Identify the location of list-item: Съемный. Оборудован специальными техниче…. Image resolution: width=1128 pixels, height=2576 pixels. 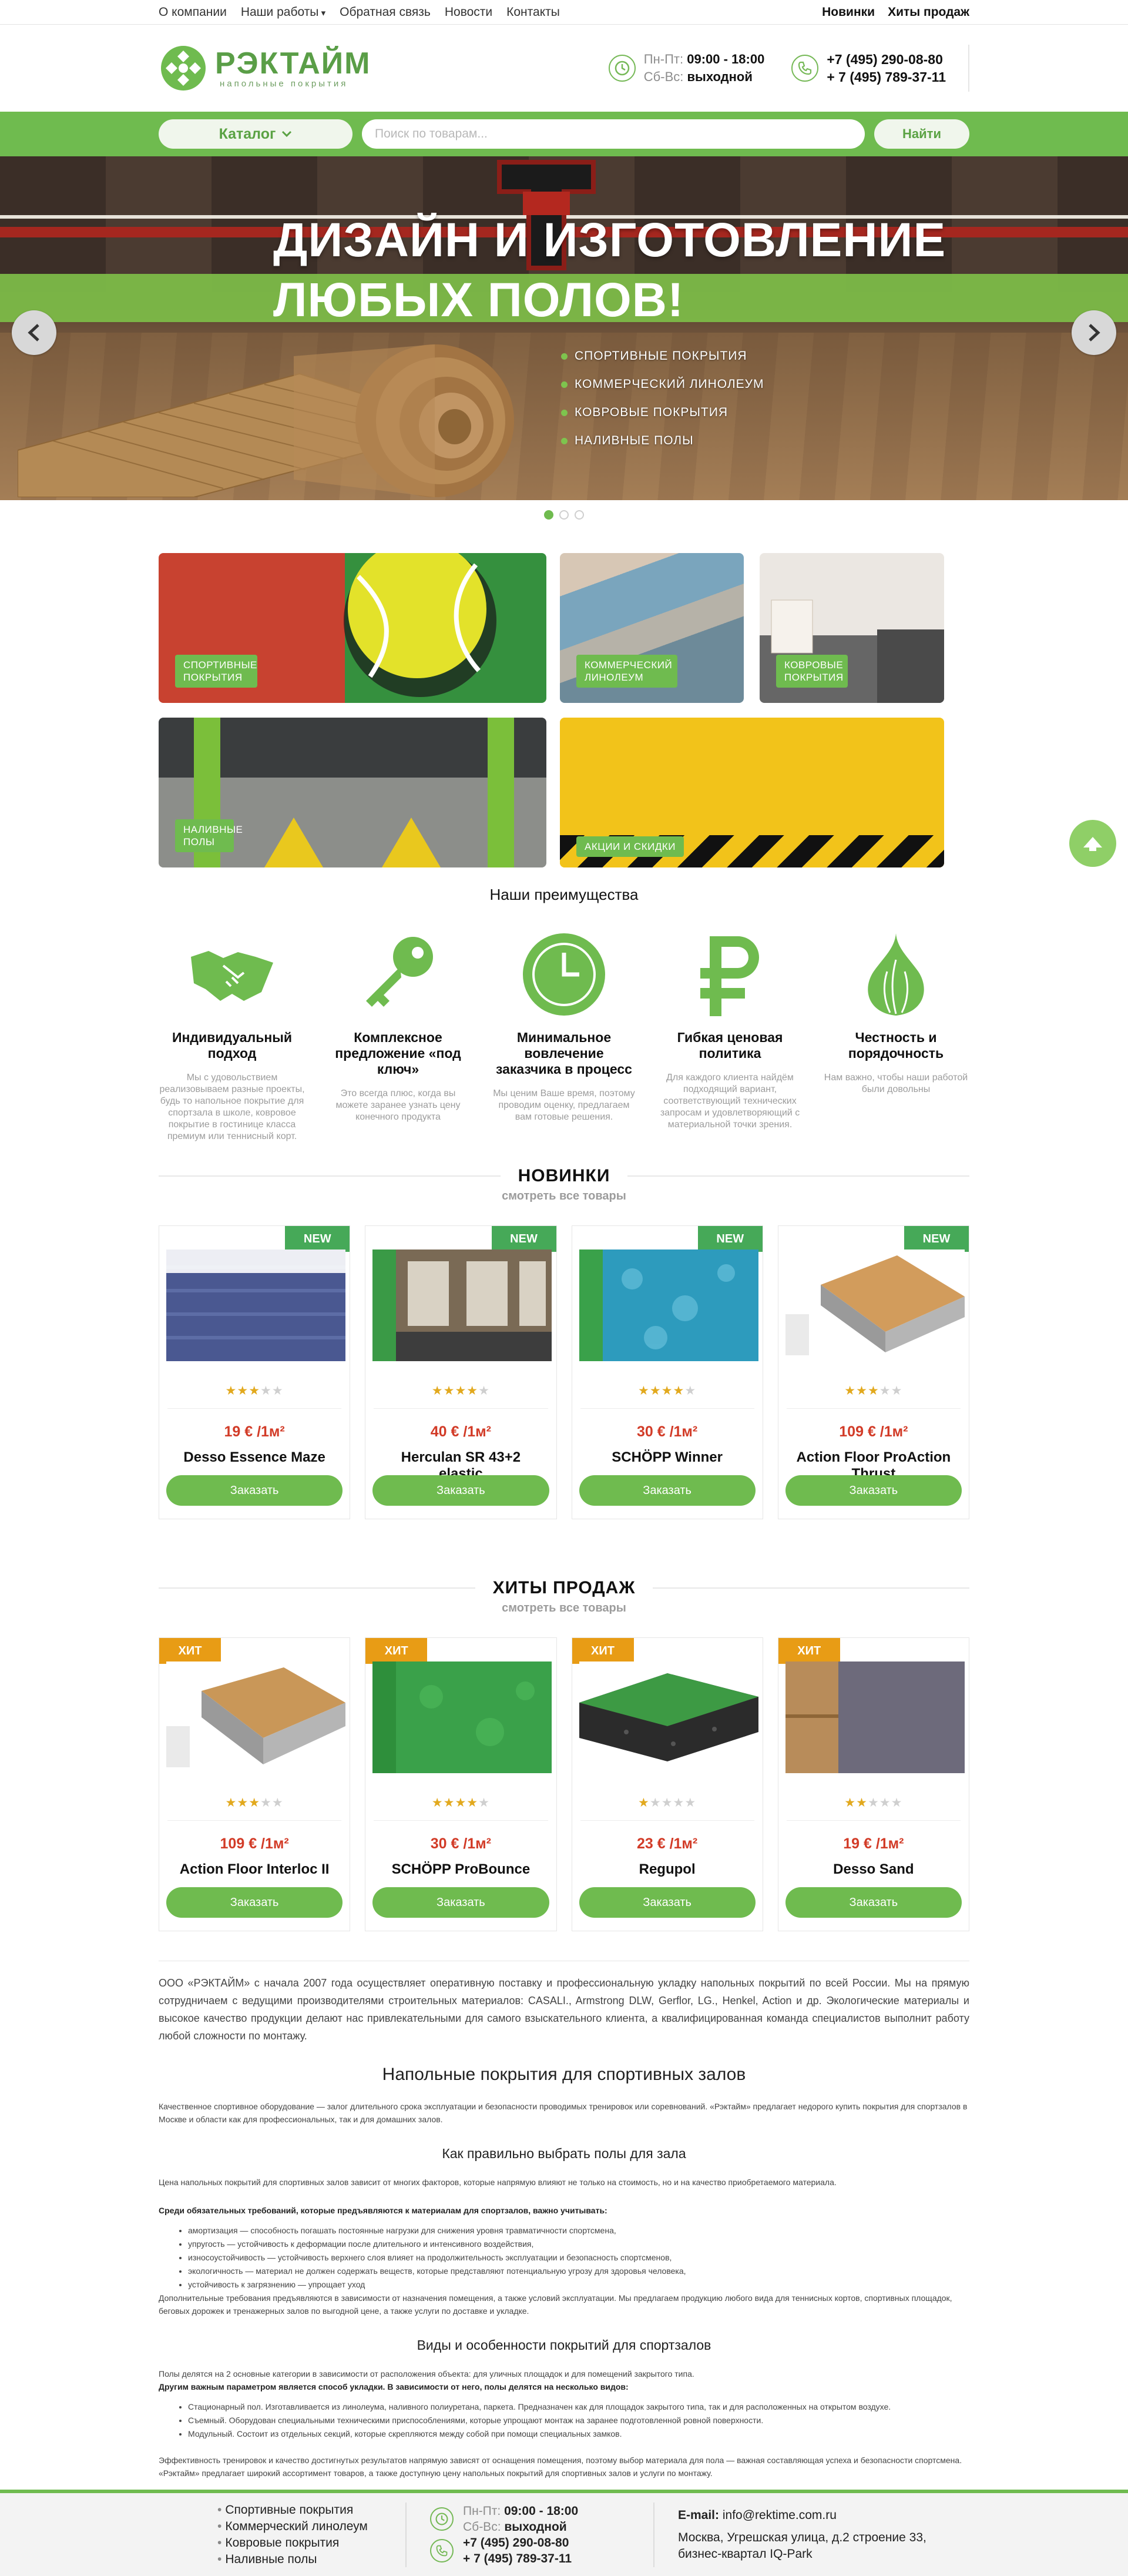
(578, 2420).